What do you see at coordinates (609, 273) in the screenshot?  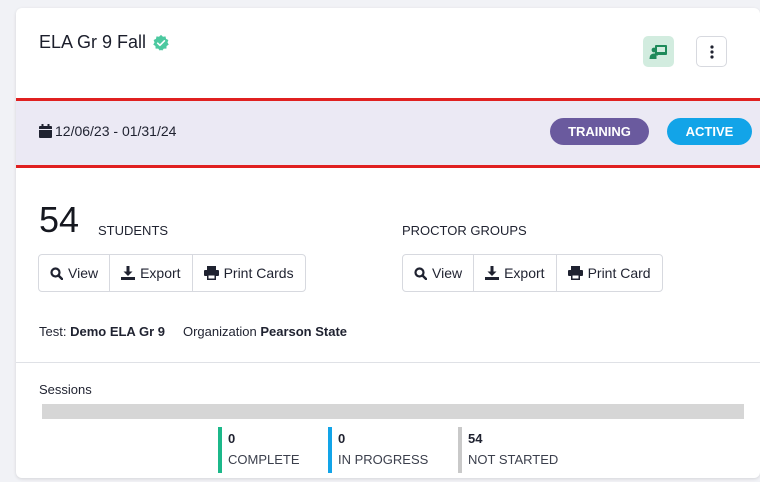 I see `proctor-print-button: Print Card` at bounding box center [609, 273].